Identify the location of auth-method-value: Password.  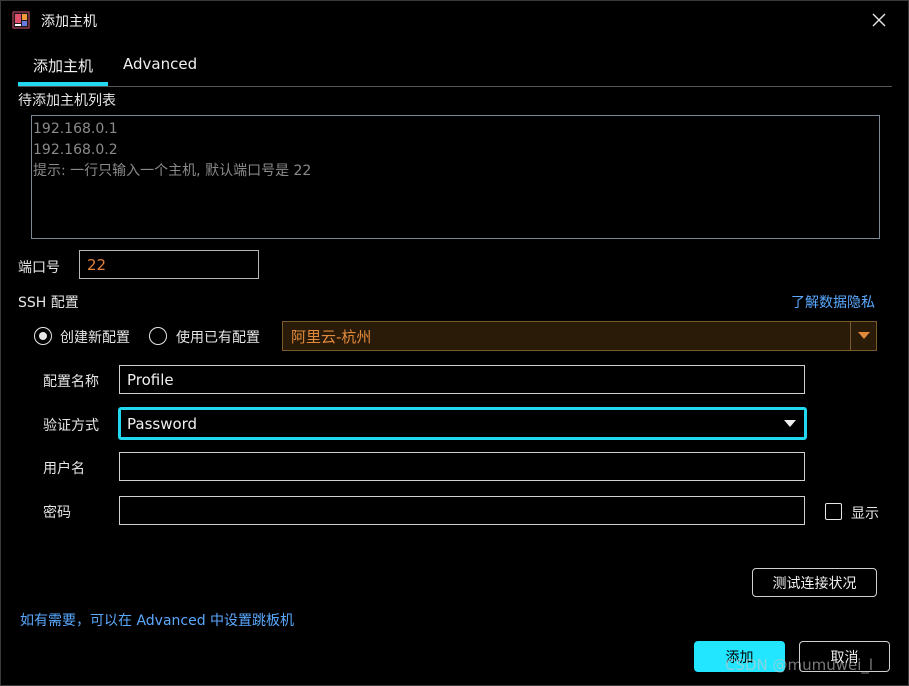
(162, 423).